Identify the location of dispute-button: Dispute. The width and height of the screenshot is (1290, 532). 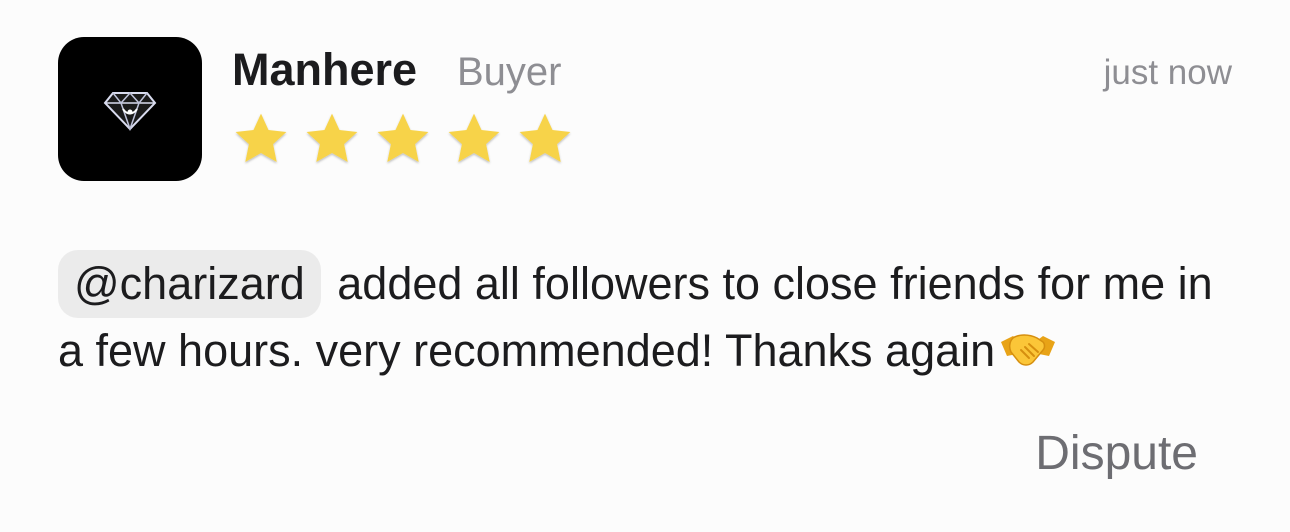
(1116, 454).